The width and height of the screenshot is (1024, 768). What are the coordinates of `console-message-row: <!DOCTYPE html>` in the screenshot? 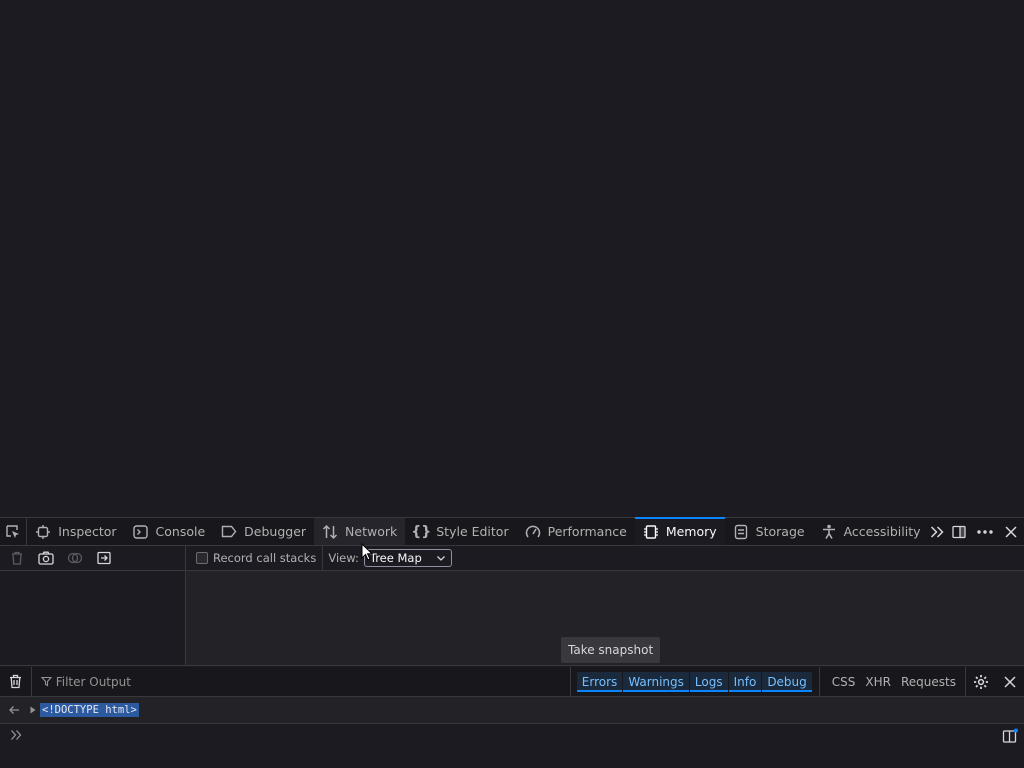 It's located at (512, 710).